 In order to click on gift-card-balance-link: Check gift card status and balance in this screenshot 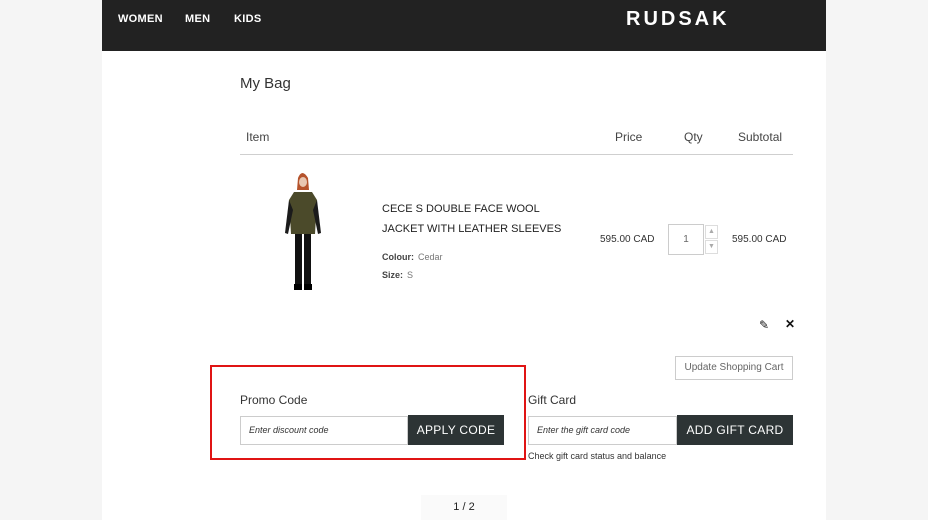, I will do `click(597, 456)`.